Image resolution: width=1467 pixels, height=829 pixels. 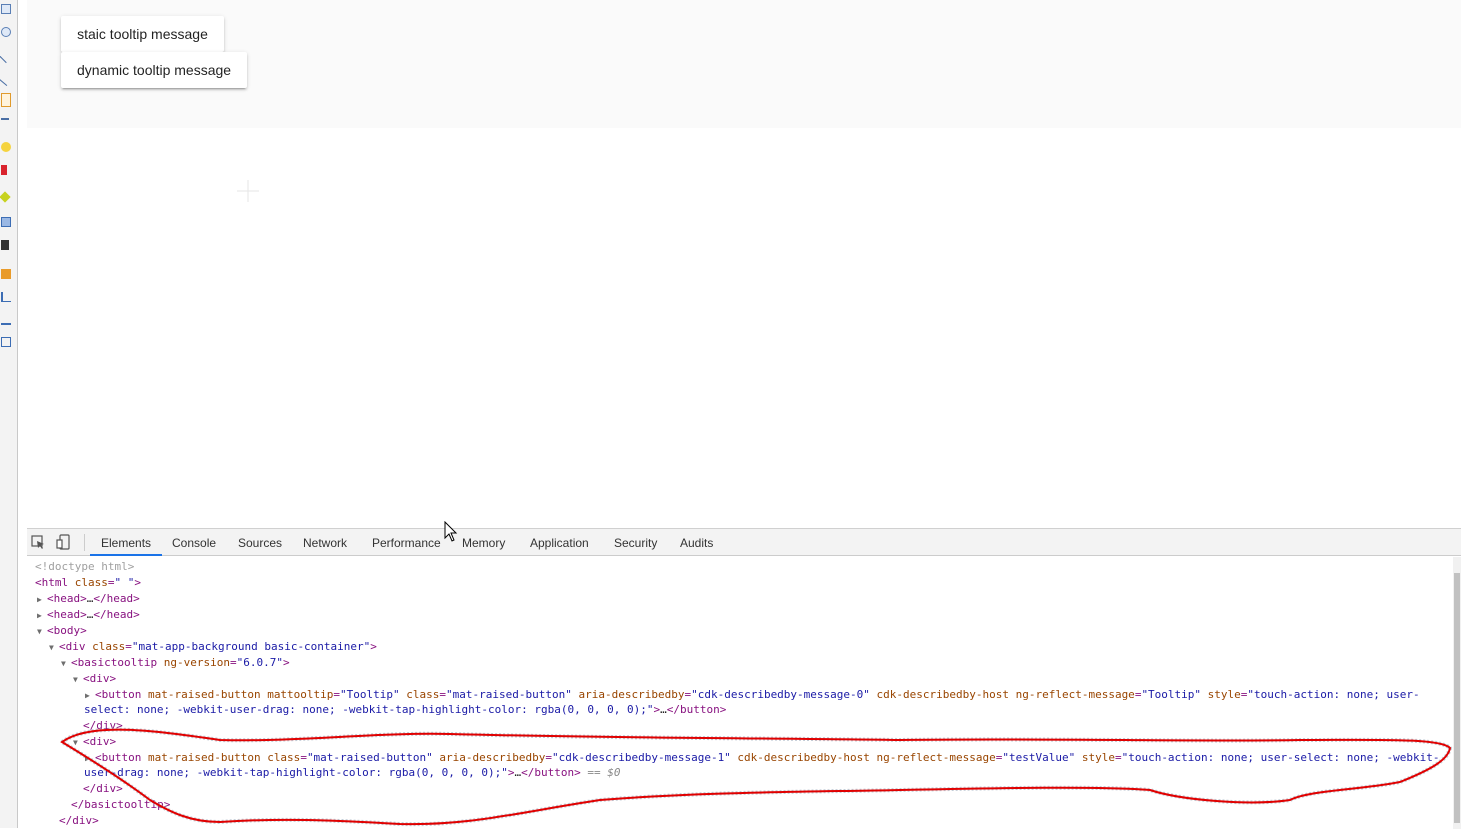 I want to click on dom-token: "cdk-describedby-message-0", so click(x=780, y=694).